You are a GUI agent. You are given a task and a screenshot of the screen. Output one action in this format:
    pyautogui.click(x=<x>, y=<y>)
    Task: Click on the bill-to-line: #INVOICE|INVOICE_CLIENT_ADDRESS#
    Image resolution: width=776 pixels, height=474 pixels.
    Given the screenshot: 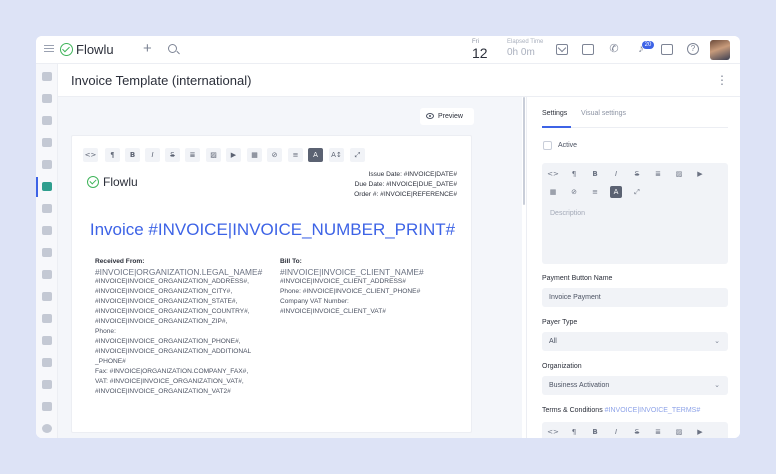 What is the action you would take?
    pyautogui.click(x=343, y=281)
    